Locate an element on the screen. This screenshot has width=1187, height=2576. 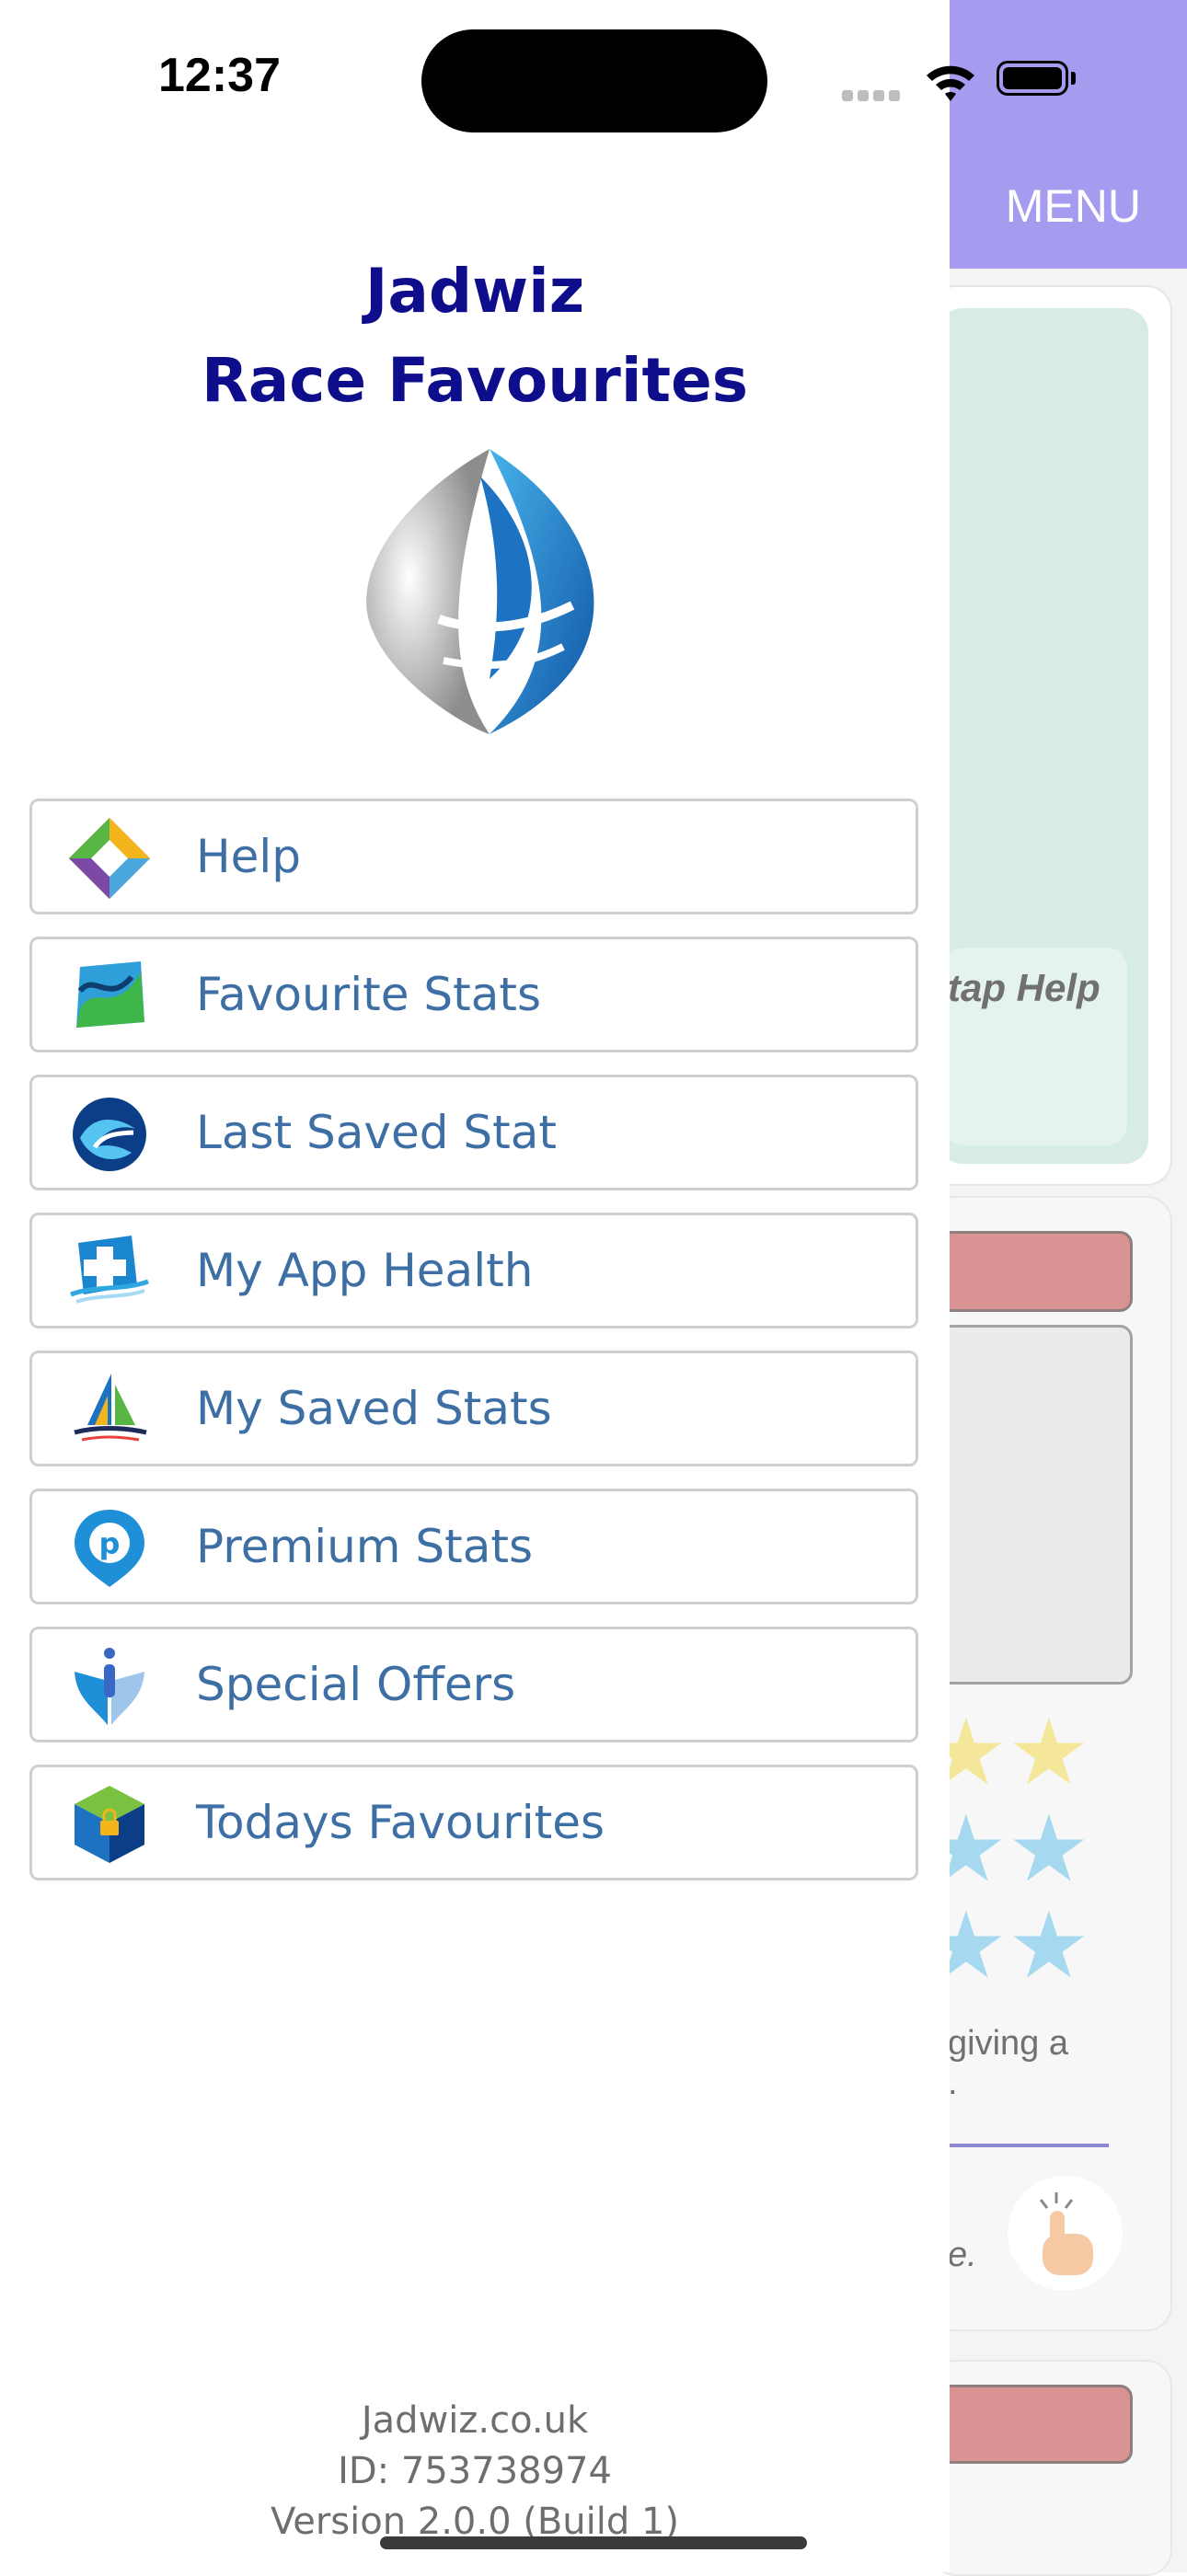
wifi-icon is located at coordinates (950, 82).